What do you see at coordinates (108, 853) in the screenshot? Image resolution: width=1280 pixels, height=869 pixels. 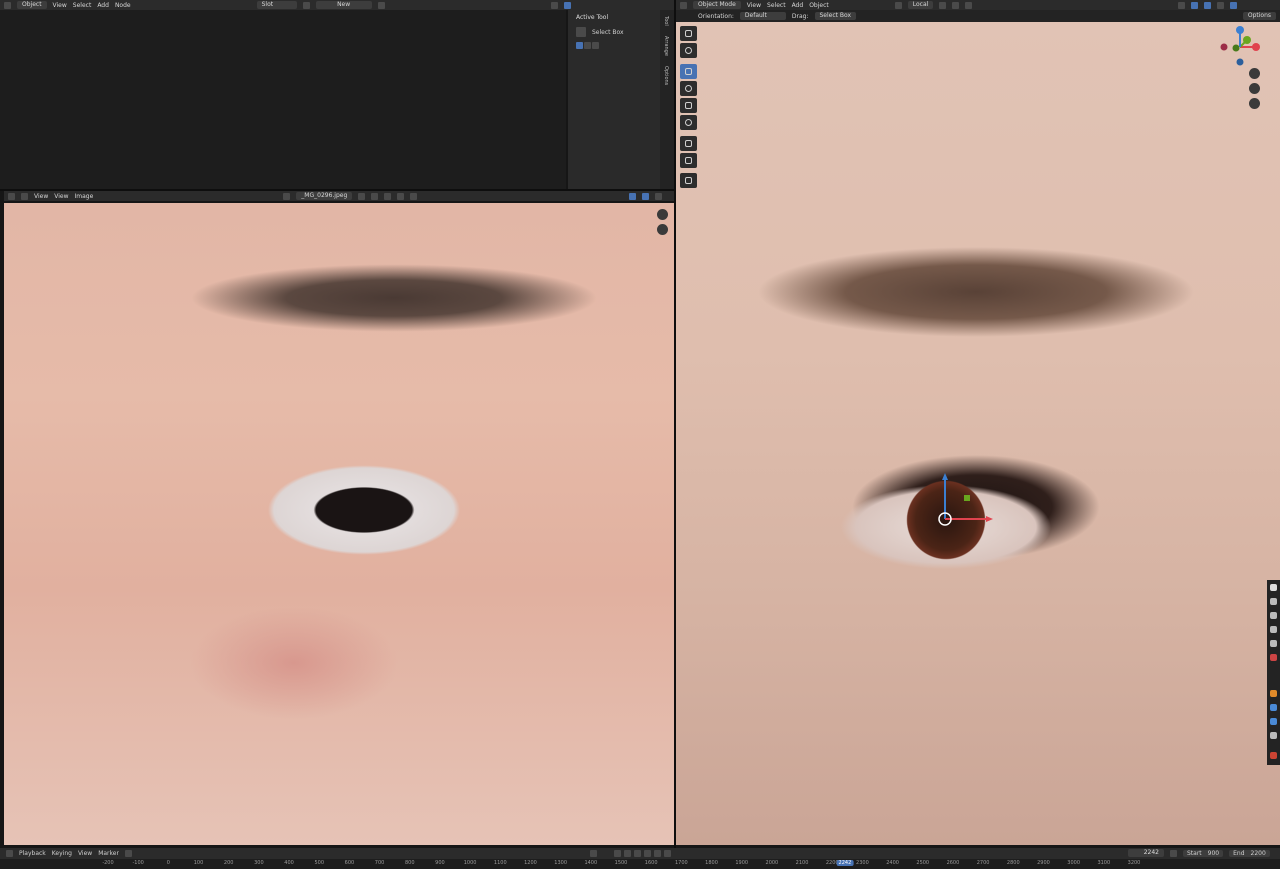 I see `timeline-menu-marker: Marker` at bounding box center [108, 853].